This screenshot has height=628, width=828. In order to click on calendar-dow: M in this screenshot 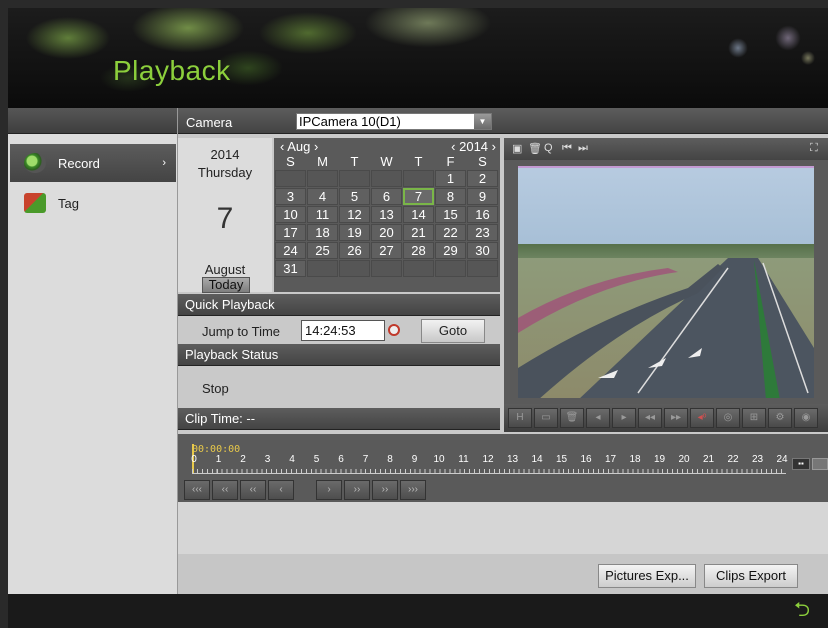, I will do `click(322, 161)`.